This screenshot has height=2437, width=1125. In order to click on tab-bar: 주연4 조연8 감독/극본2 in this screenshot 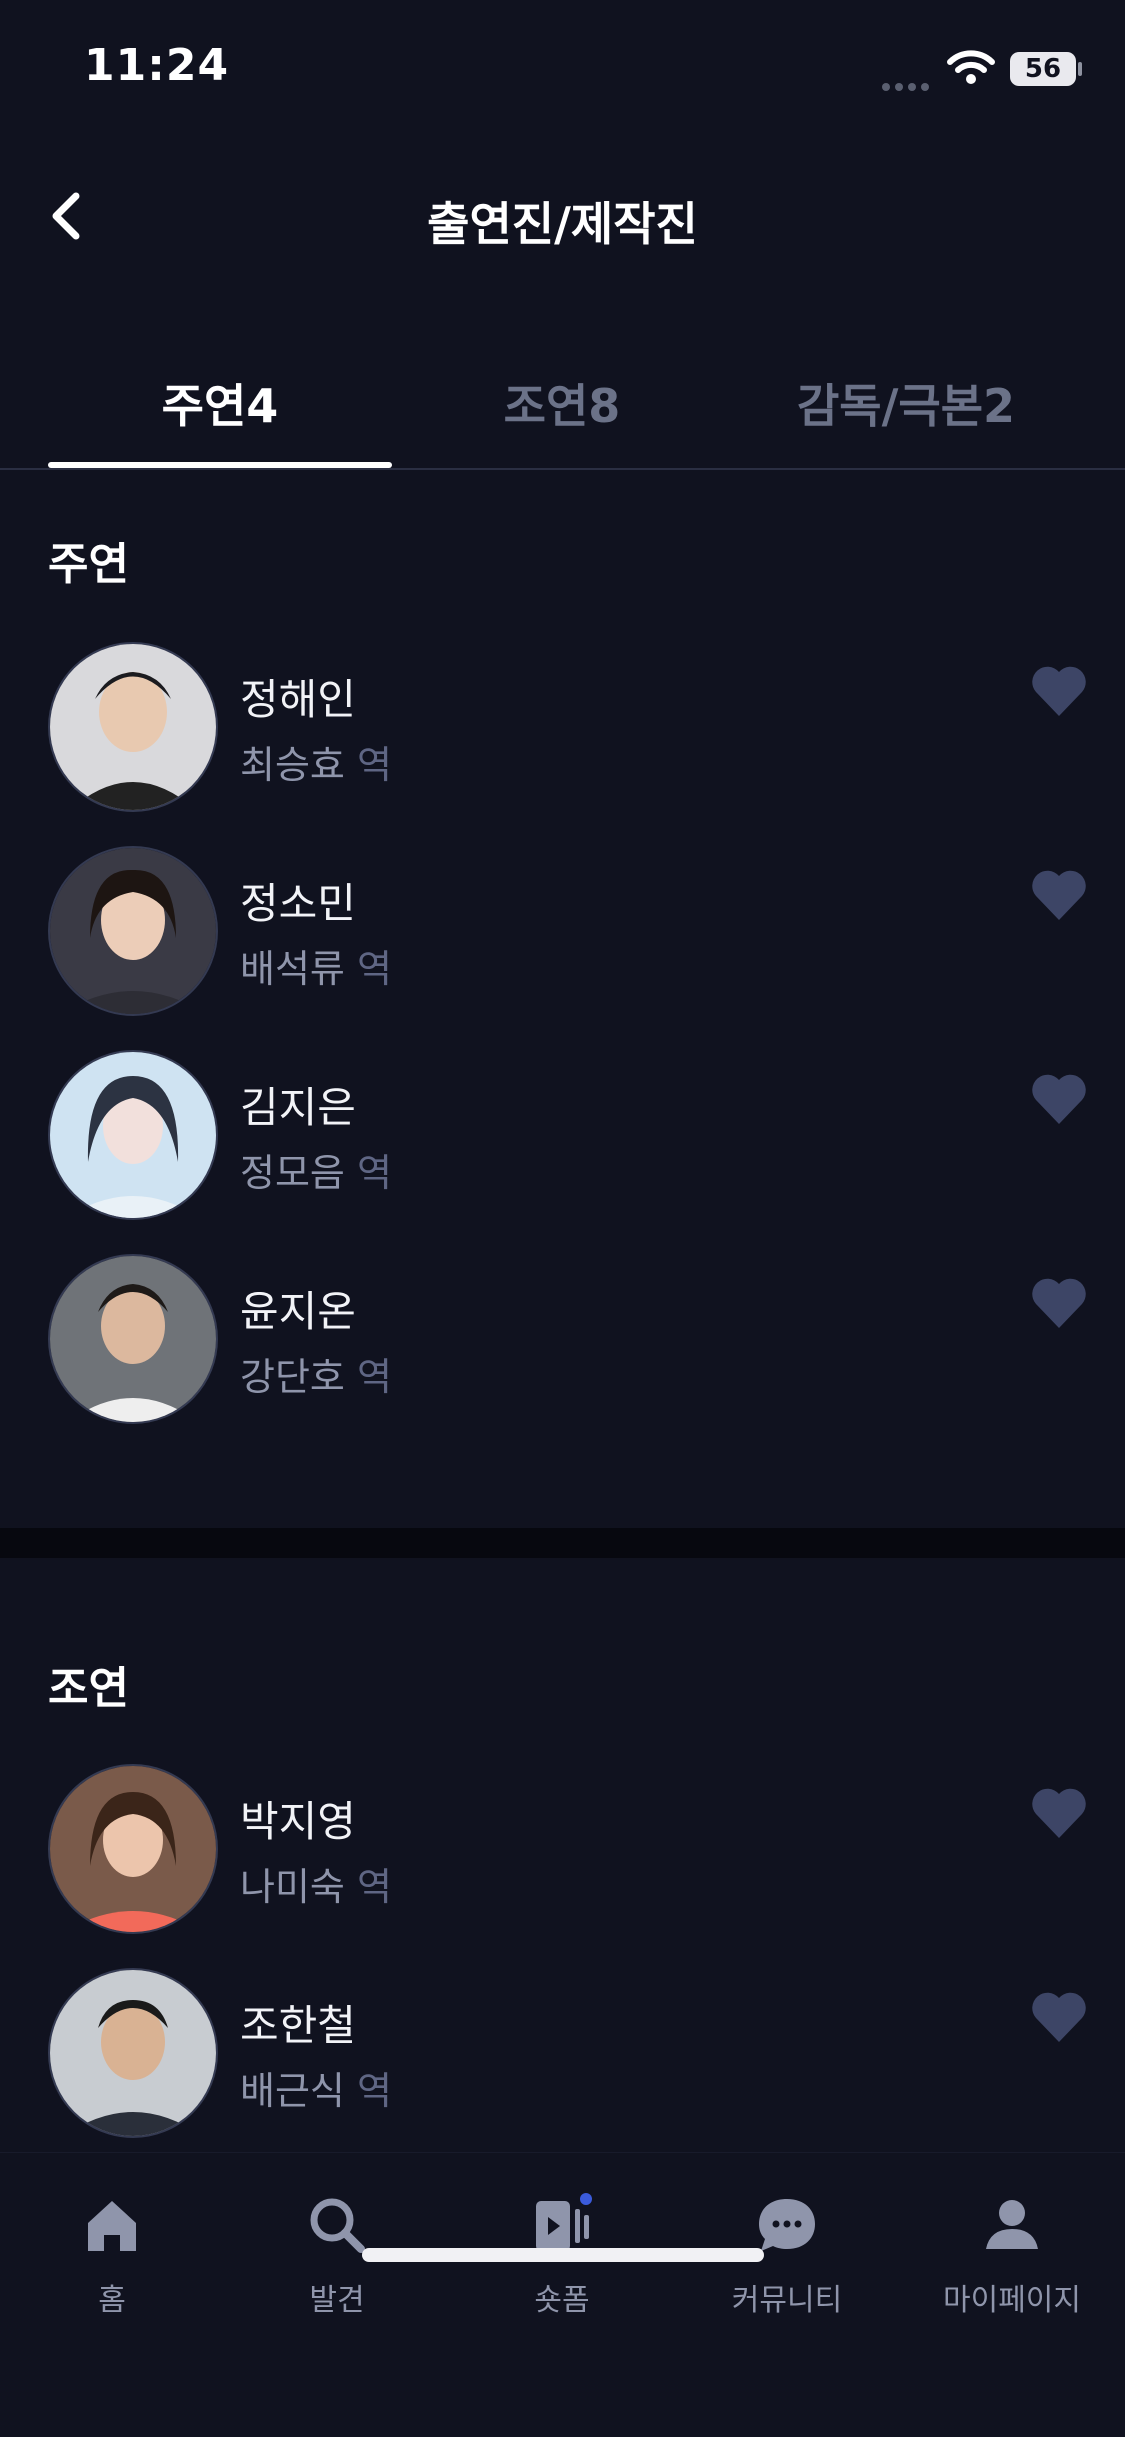, I will do `click(562, 410)`.